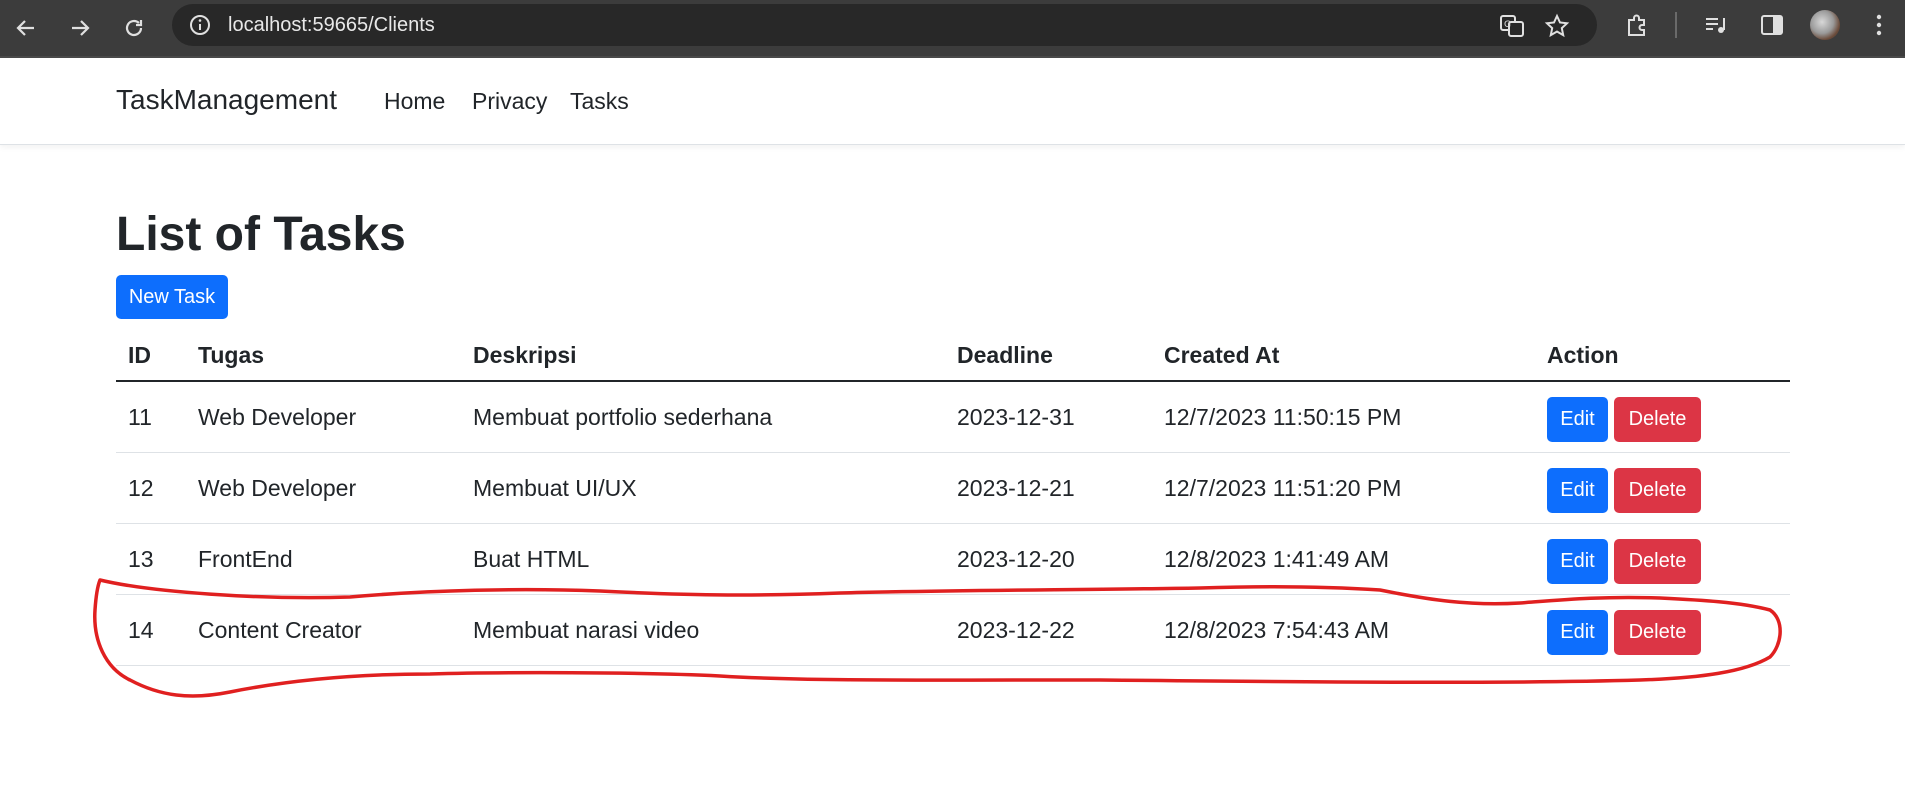 This screenshot has height=805, width=1905. Describe the element at coordinates (172, 297) in the screenshot. I see `new-task-button: New Task` at that location.